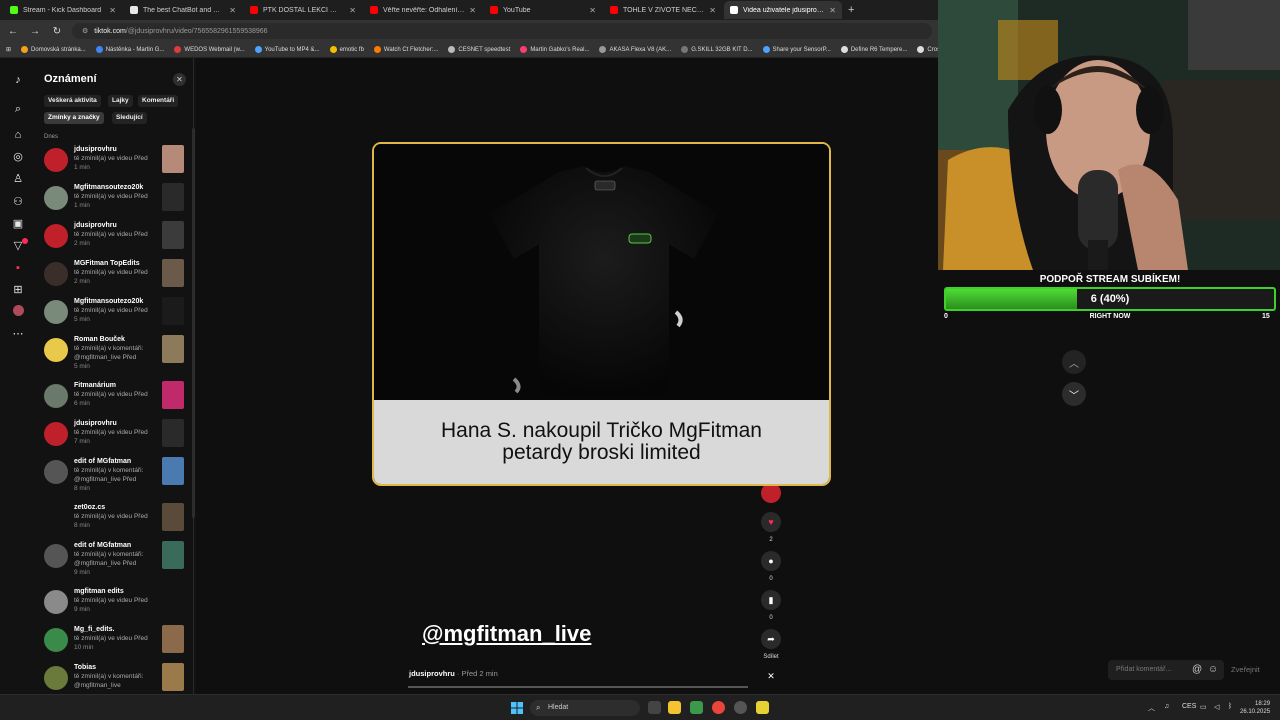 The width and height of the screenshot is (1280, 720). What do you see at coordinates (718, 707) in the screenshot?
I see `chrome-icon` at bounding box center [718, 707].